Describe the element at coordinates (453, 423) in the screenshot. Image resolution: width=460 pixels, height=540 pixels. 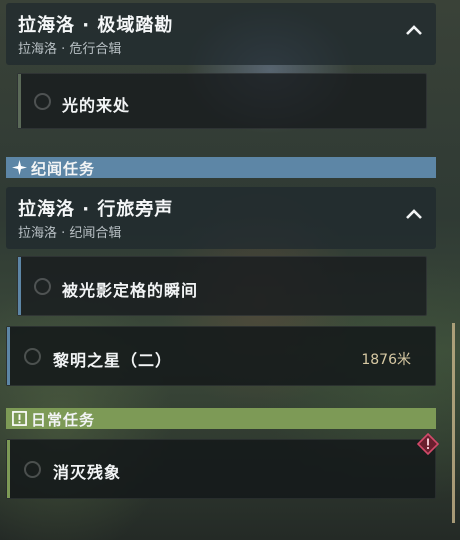
I see `scrollbar-thumb` at that location.